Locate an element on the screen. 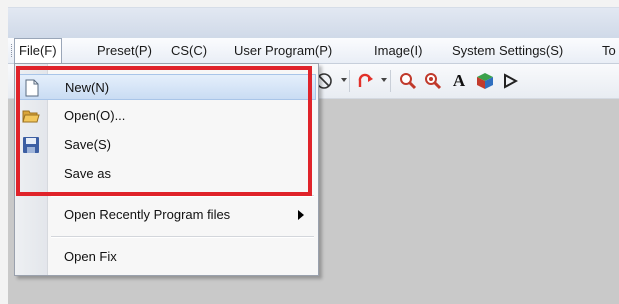 The height and width of the screenshot is (304, 619). menu-tools: To is located at coordinates (609, 50).